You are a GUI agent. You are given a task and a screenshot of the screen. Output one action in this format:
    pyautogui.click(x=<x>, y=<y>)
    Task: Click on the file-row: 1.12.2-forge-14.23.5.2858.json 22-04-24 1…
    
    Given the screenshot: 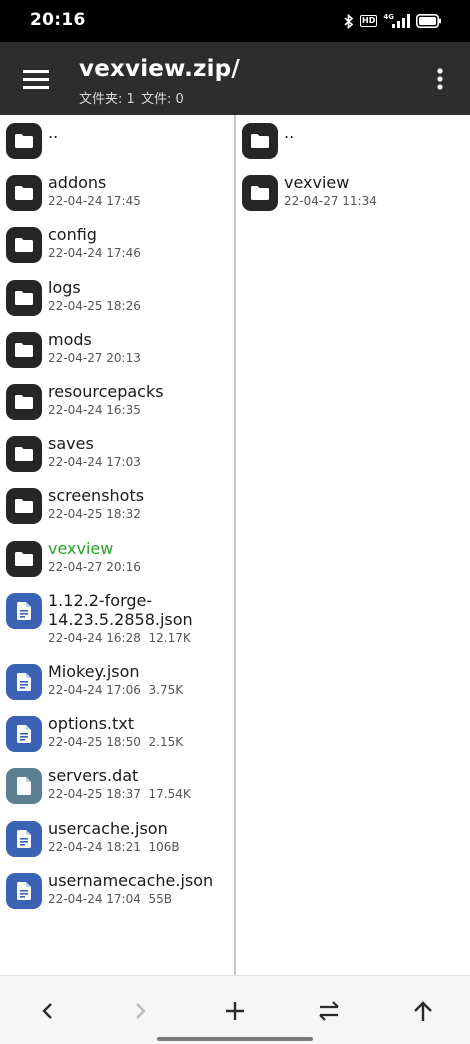 What is the action you would take?
    pyautogui.click(x=117, y=625)
    